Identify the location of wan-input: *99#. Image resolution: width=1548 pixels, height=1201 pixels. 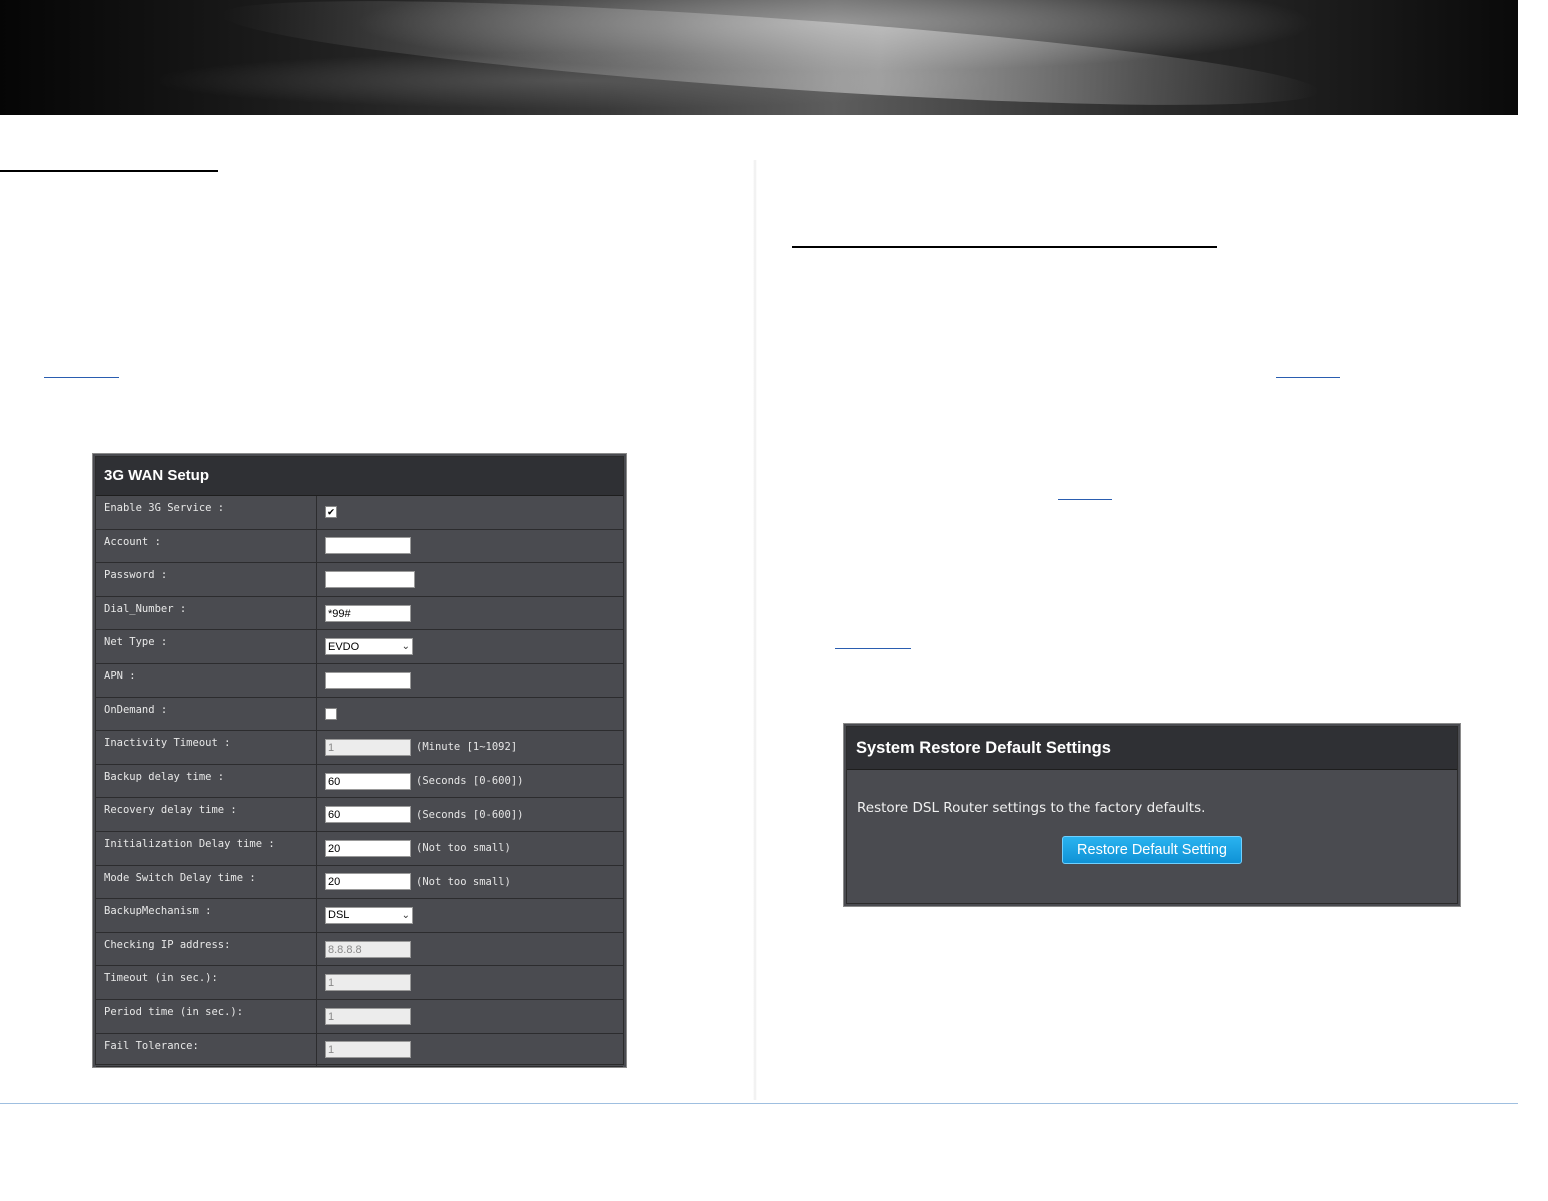
(368, 613).